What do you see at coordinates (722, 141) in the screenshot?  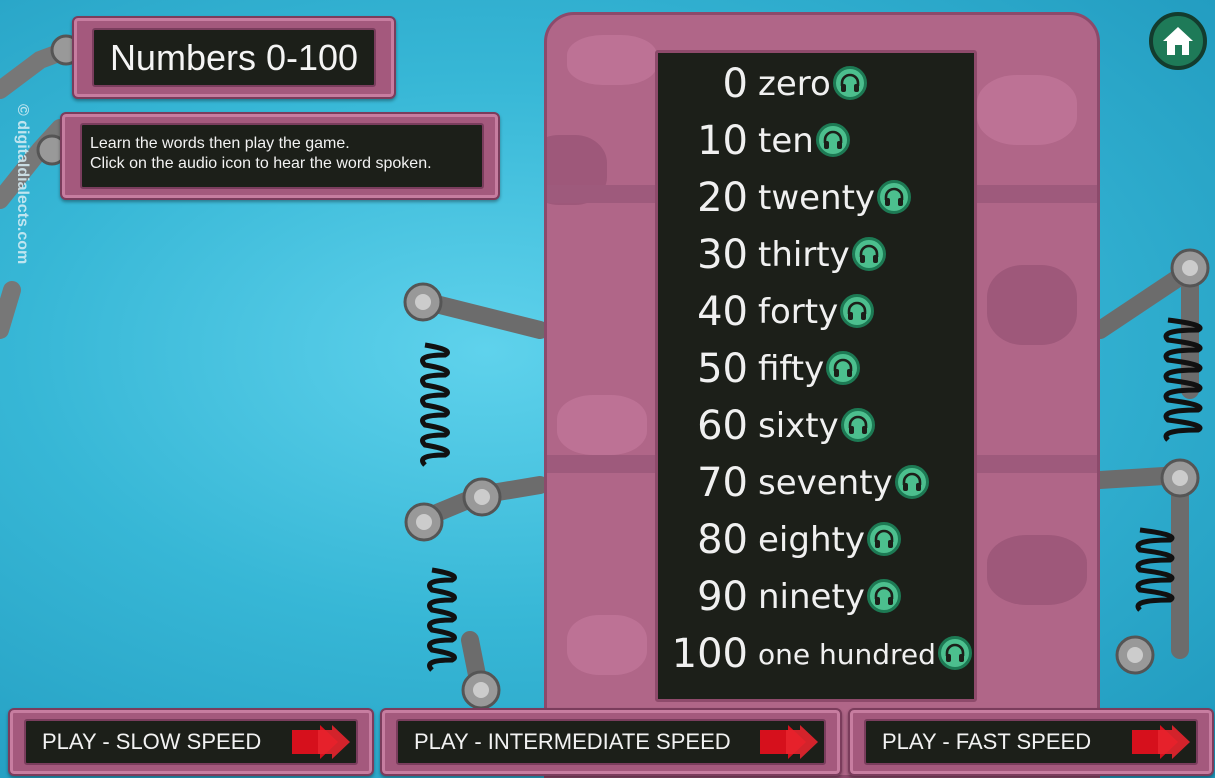 I see `number-value: 10` at bounding box center [722, 141].